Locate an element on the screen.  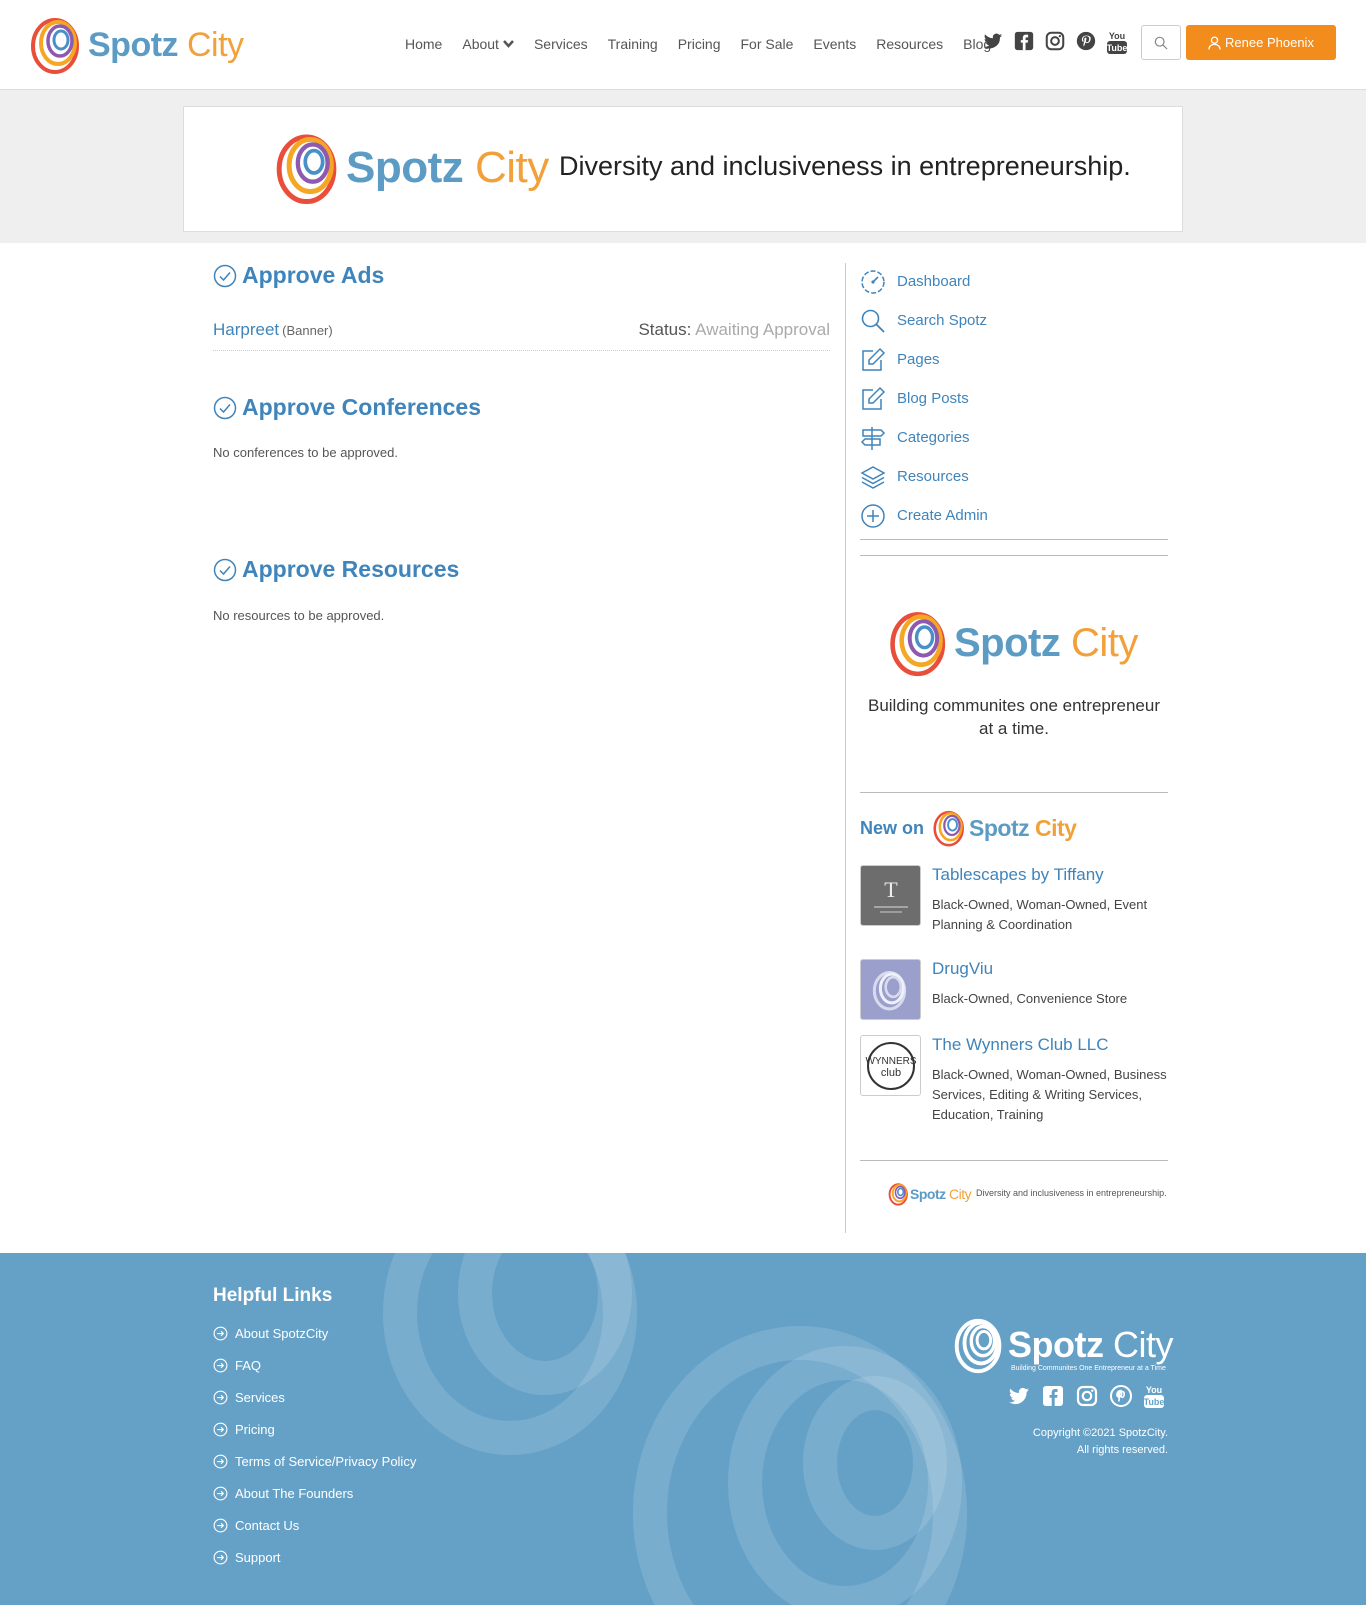
sidebar-item-create-admin: Create Admin is located at coordinates (1014, 515).